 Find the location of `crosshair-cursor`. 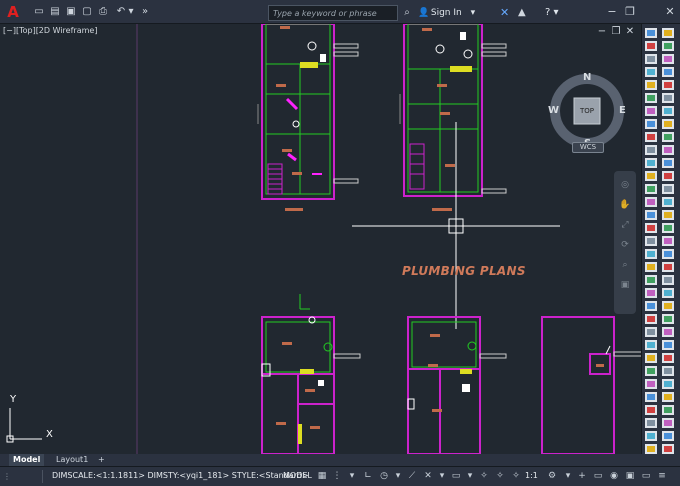

crosshair-cursor is located at coordinates (456, 225).